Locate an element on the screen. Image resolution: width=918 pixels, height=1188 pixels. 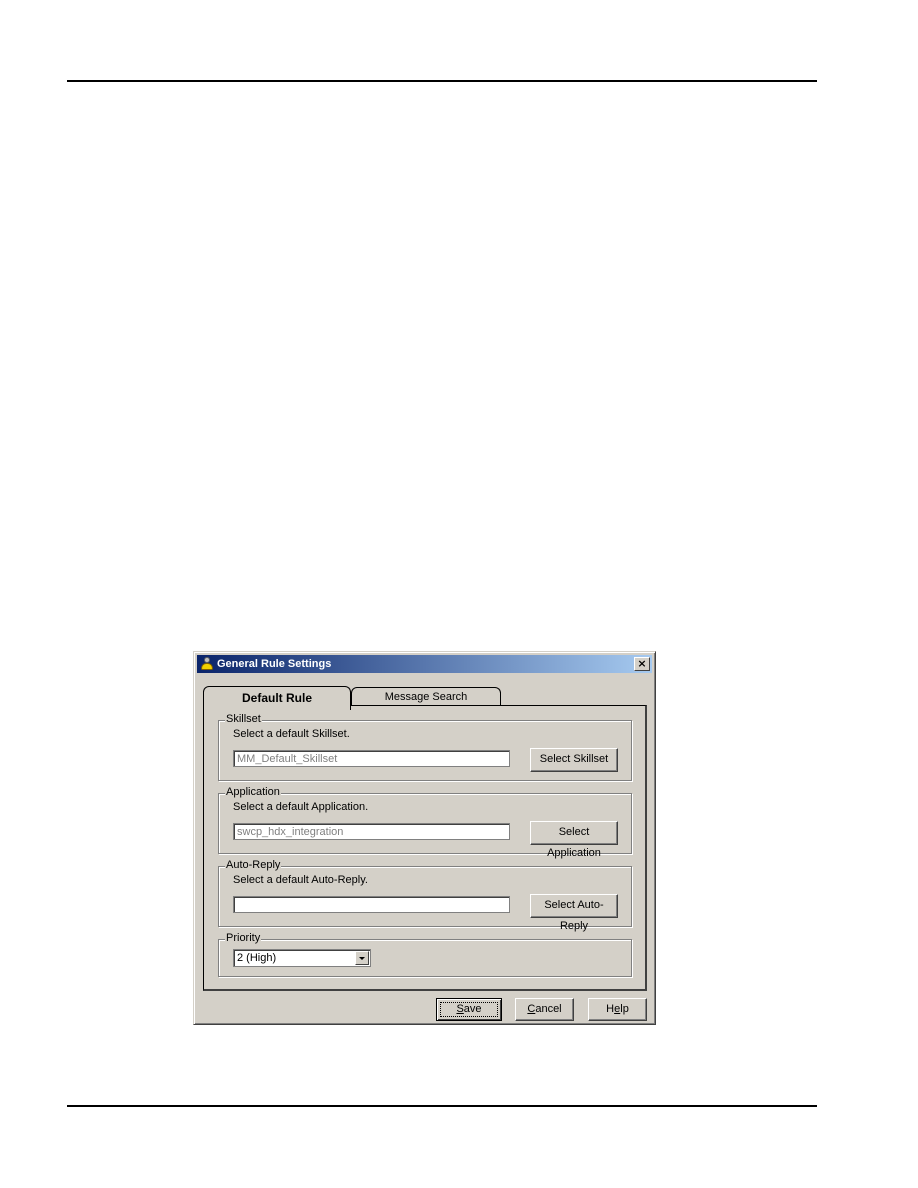
priority-value: 2 (High) is located at coordinates (257, 958).